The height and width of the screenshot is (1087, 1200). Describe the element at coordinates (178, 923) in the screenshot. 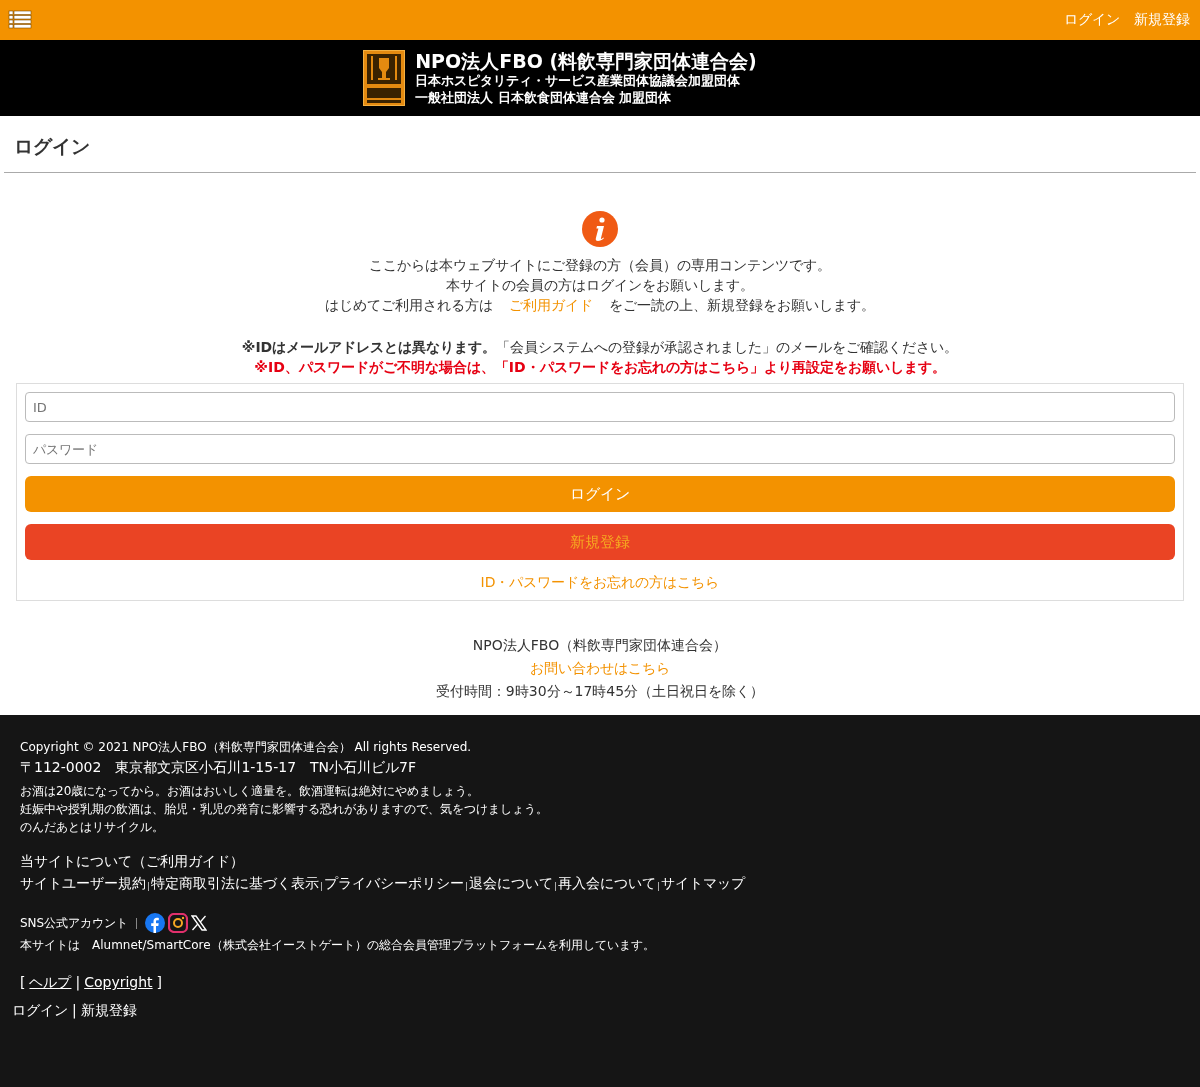

I see `instagram-icon` at that location.